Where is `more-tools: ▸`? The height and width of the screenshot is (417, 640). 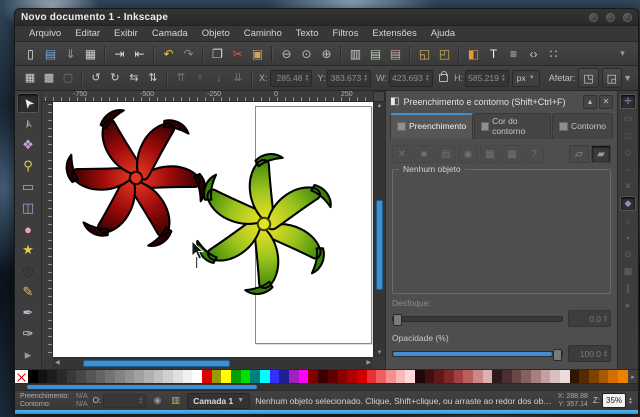
more-tools: ▸ is located at coordinates (28, 355).